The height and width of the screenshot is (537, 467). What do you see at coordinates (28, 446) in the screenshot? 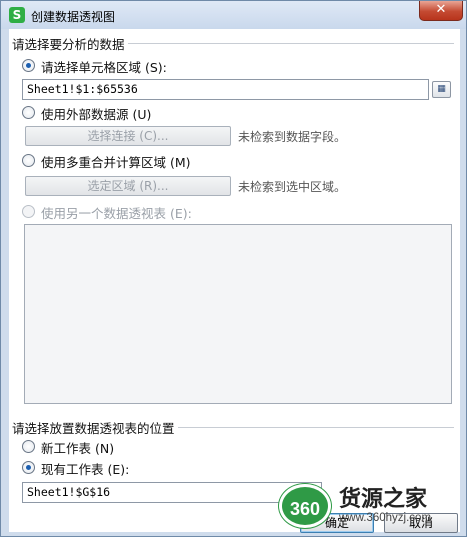
I see `radio-new-sheet` at bounding box center [28, 446].